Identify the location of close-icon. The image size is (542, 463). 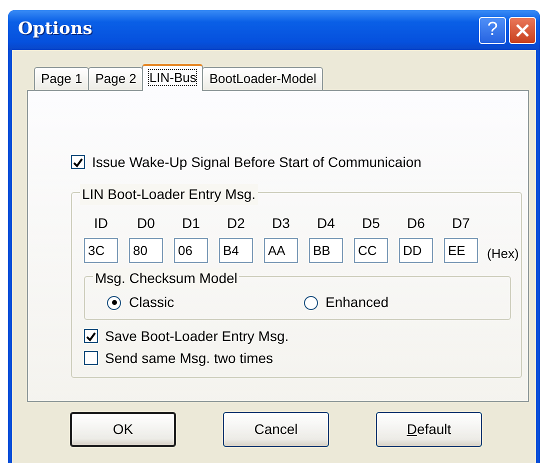
(522, 30).